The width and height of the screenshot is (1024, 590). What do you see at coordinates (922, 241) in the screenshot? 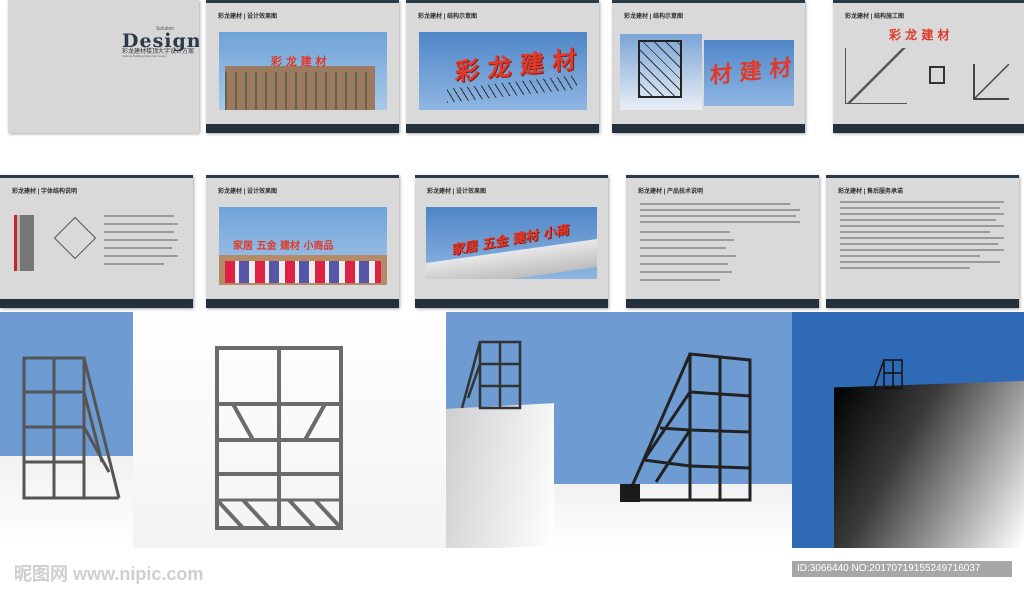
I see `slide-after-sales: 彩龙建材 | 售后服务承诺` at bounding box center [922, 241].